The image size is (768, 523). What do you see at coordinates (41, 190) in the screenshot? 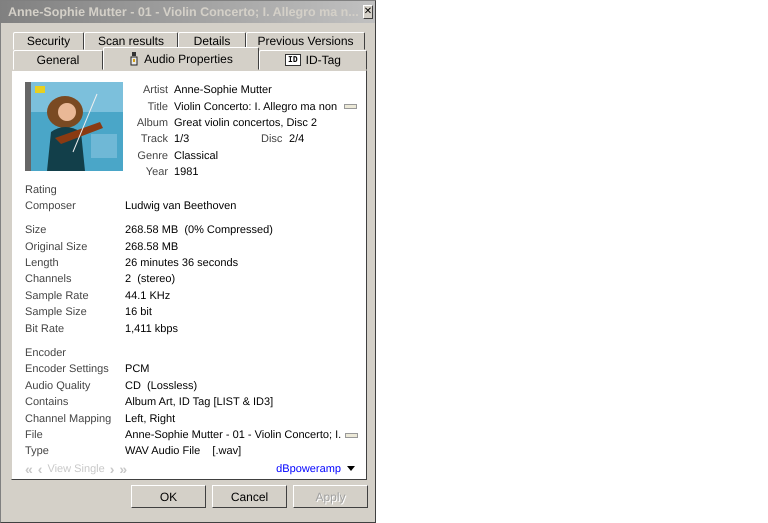
I see `field-label: Rating` at bounding box center [41, 190].